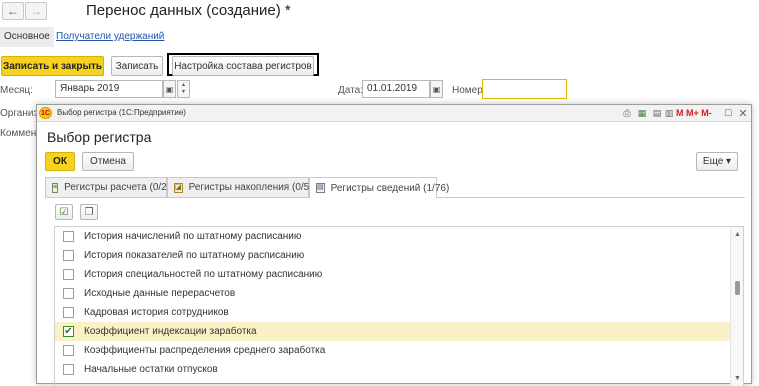 This screenshot has width=759, height=386. What do you see at coordinates (188, 10) in the screenshot?
I see `form-title: Перенос данных (создание) *` at bounding box center [188, 10].